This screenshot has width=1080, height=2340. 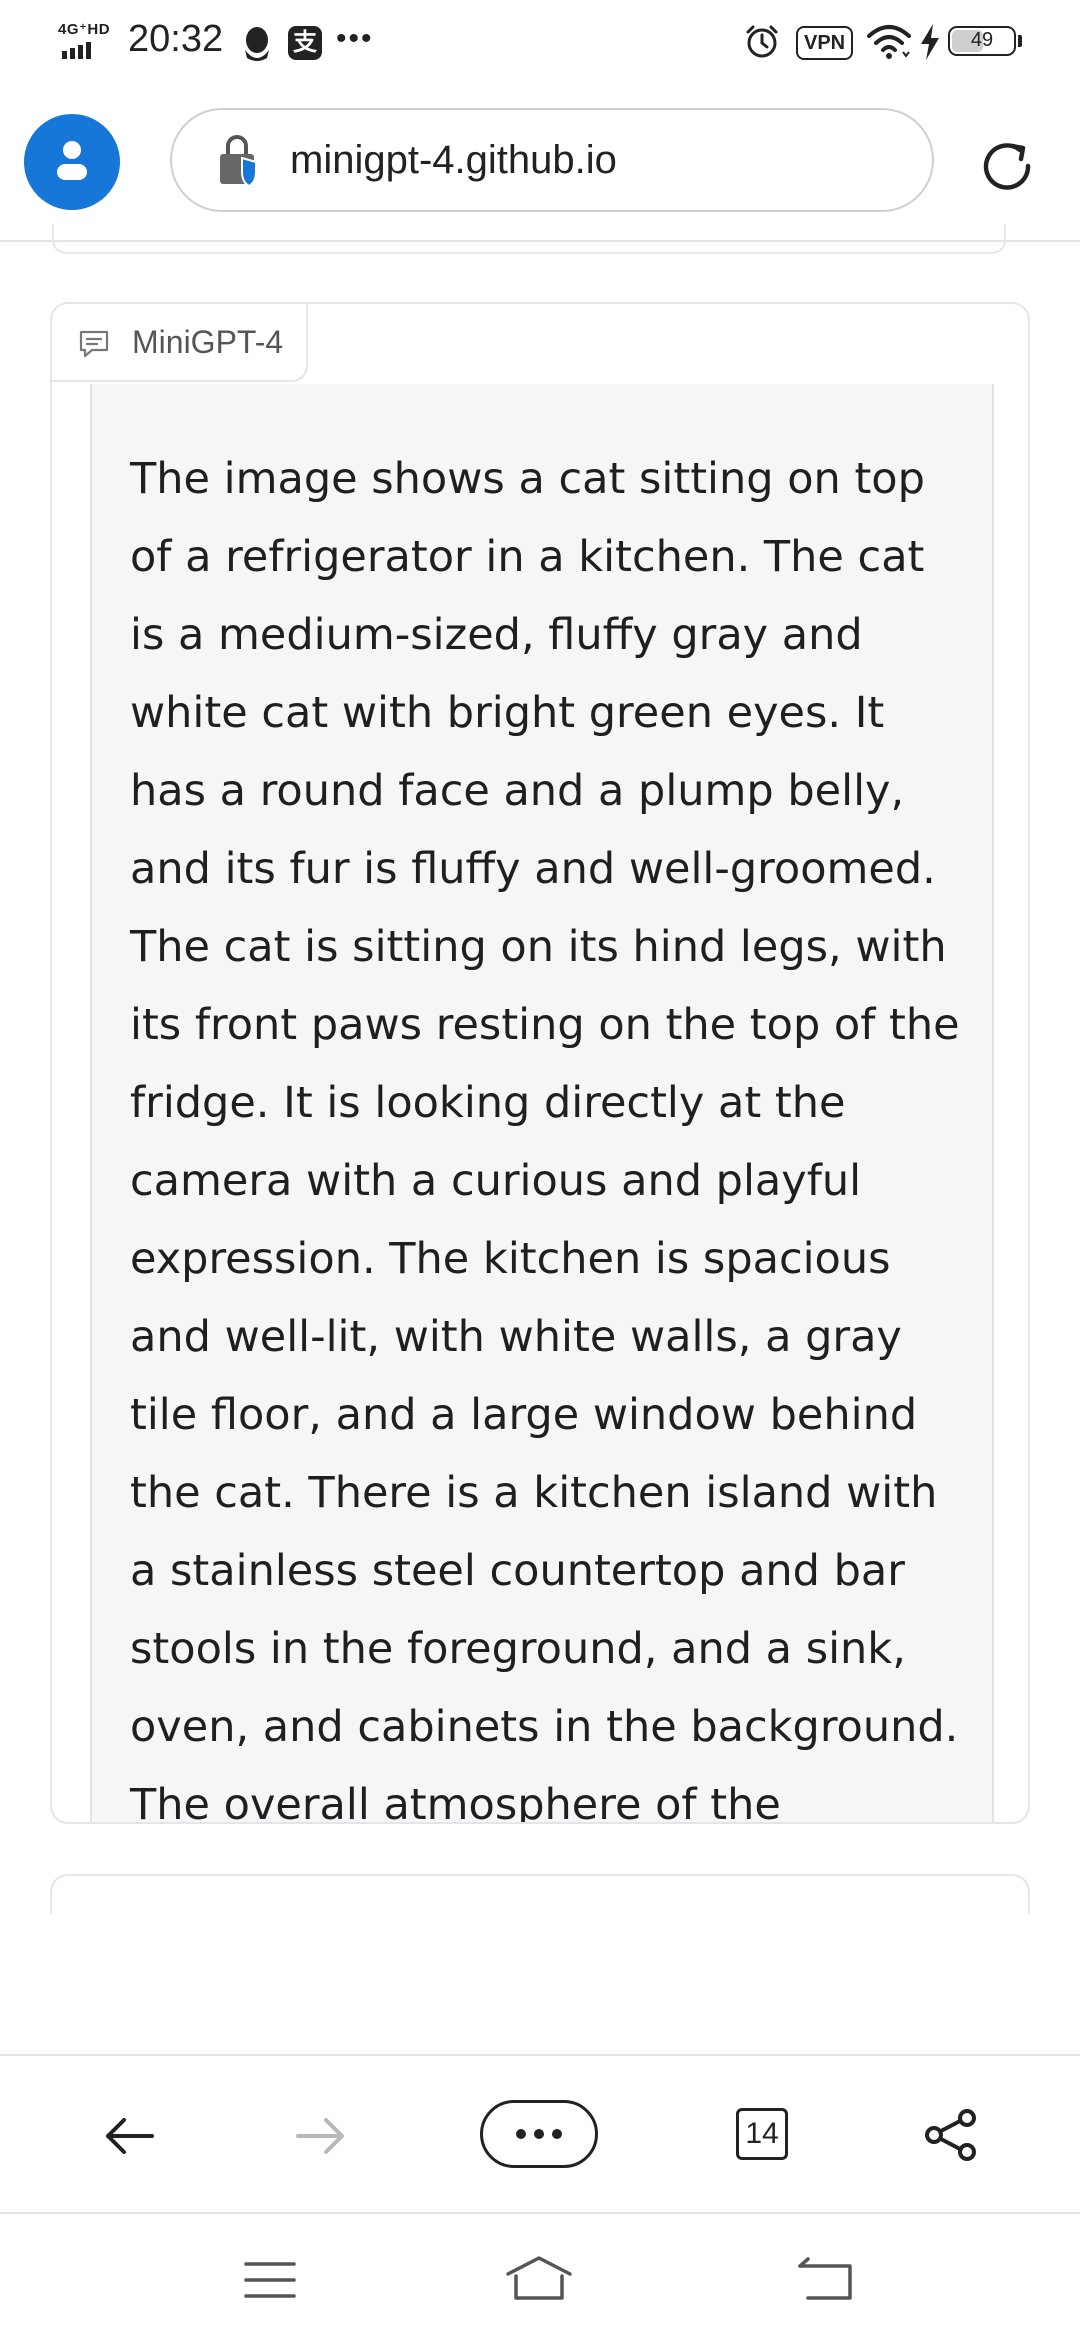 I want to click on battery-level: 49, so click(x=982, y=40).